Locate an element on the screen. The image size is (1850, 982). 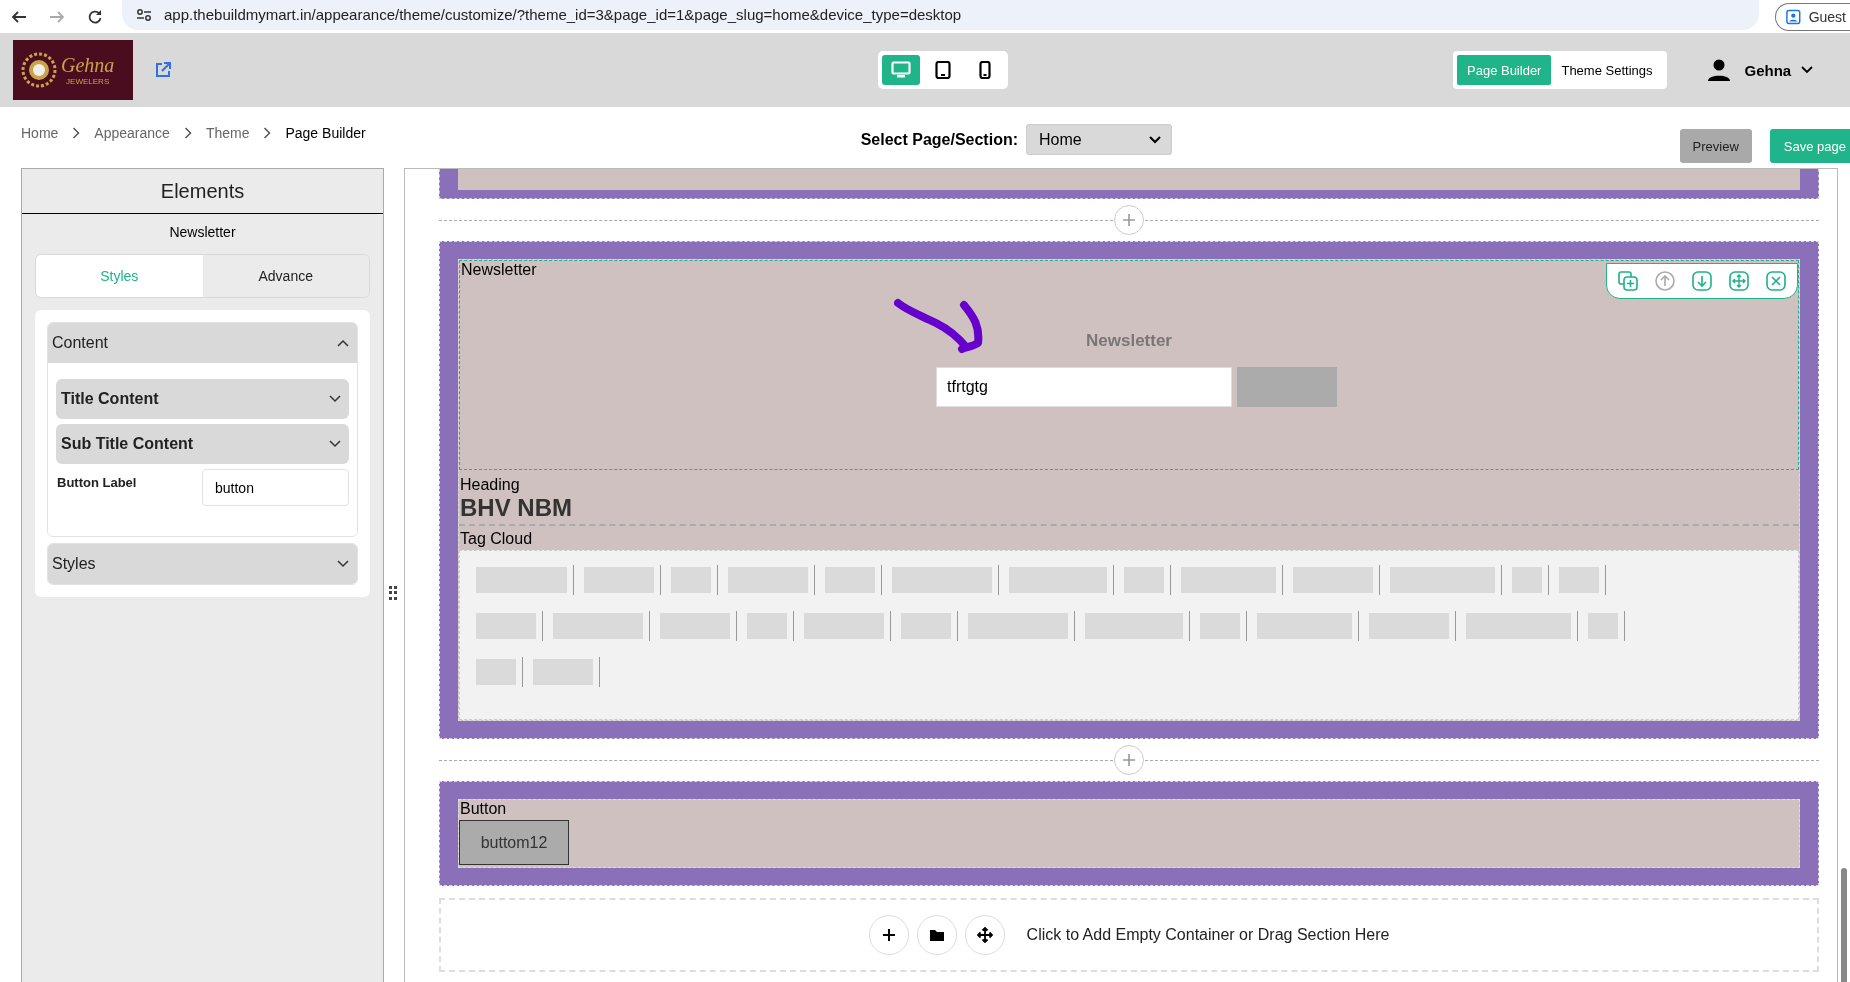
content-block: Tag Cloud is located at coordinates (1129, 623).